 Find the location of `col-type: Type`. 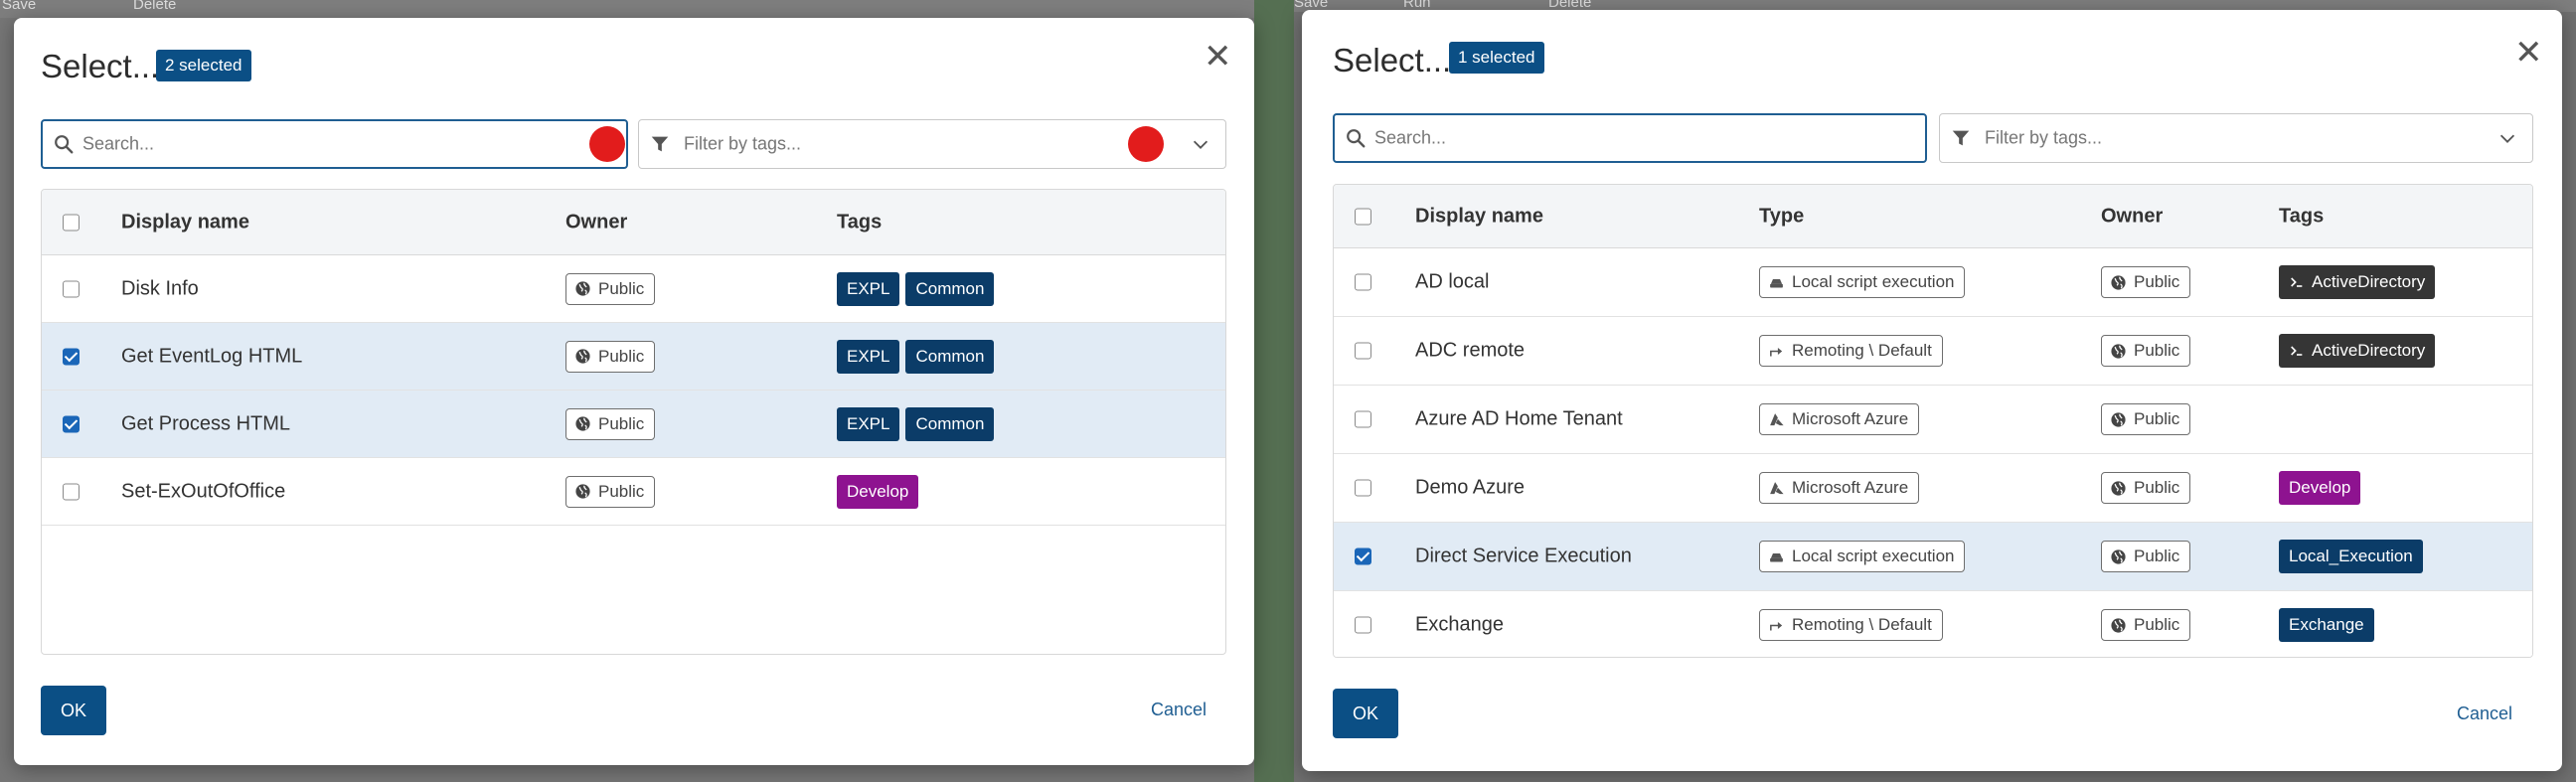

col-type: Type is located at coordinates (1781, 217).